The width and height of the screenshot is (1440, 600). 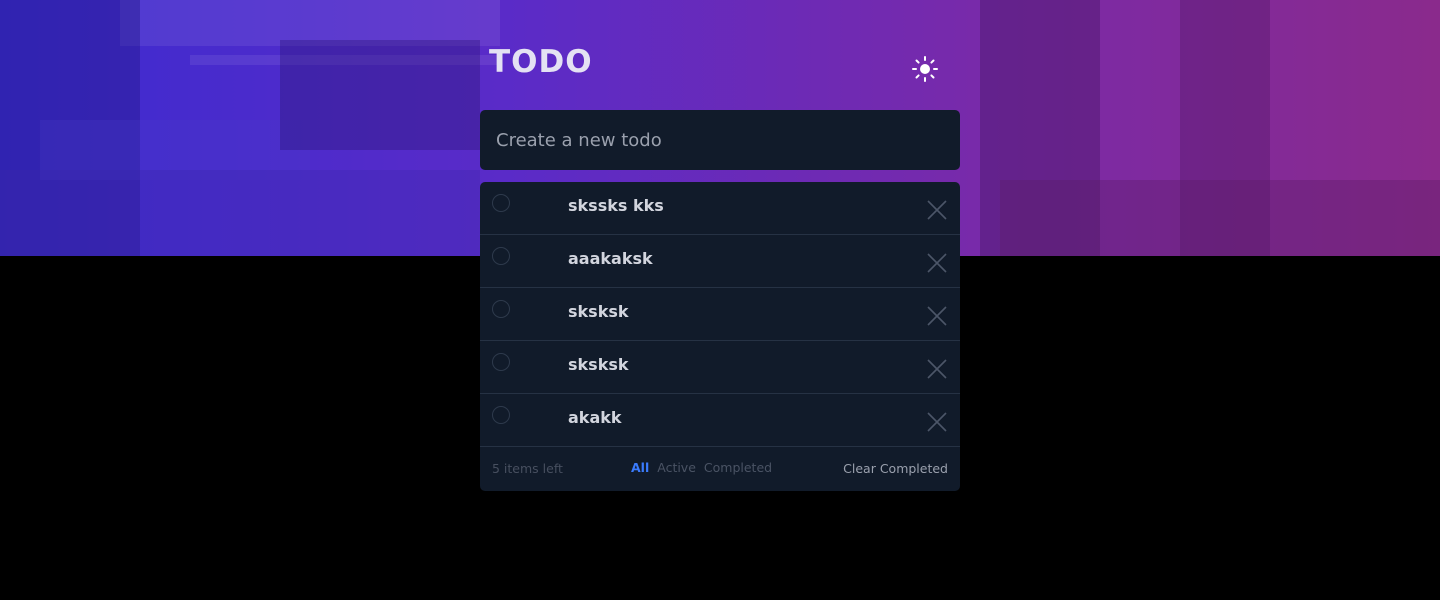 I want to click on clear-completed-button: Clear Completed, so click(x=895, y=468).